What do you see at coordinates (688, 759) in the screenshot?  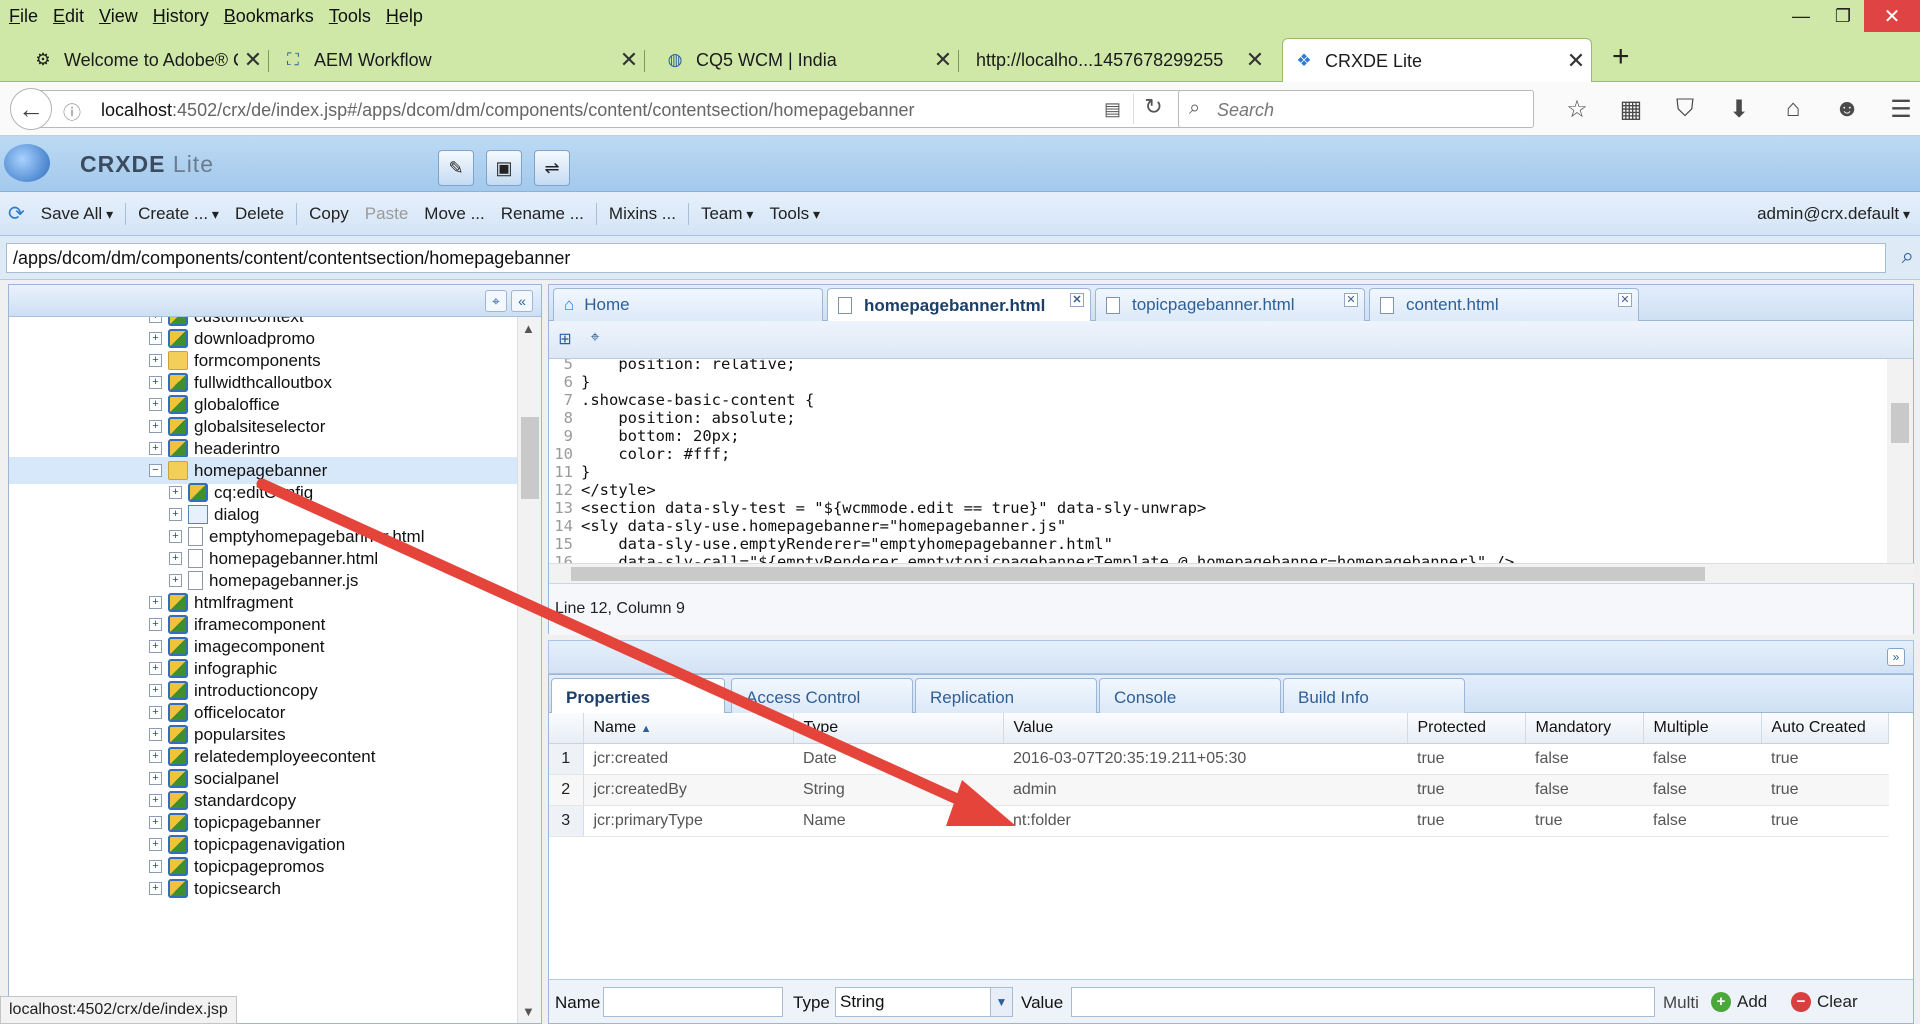 I see `cell-name: jcr:created` at bounding box center [688, 759].